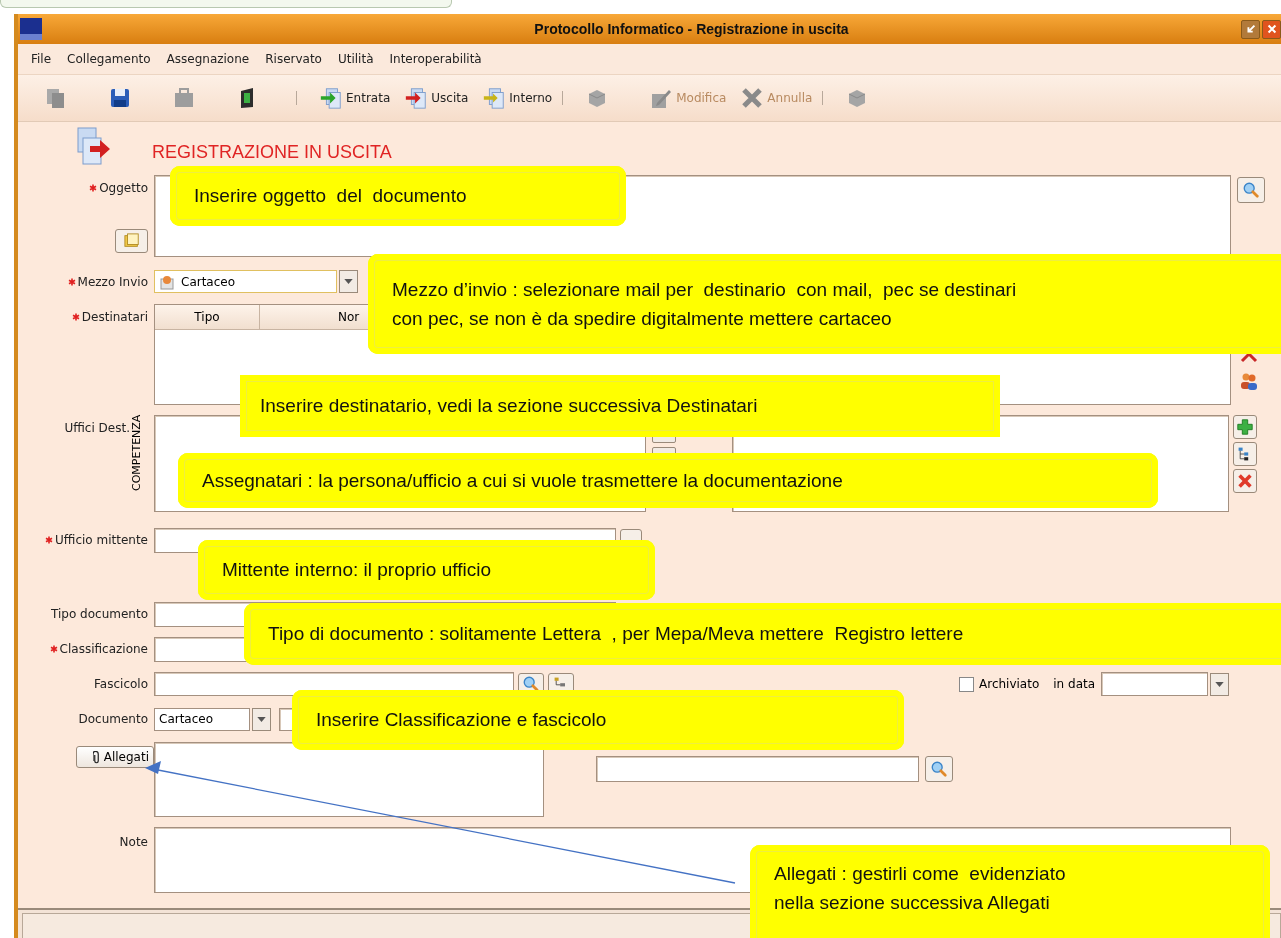 The image size is (1281, 938). I want to click on annotation-tooltip: Allegati : gestirli come evidenziato nella sezione successiva Allegati, so click(1010, 891).